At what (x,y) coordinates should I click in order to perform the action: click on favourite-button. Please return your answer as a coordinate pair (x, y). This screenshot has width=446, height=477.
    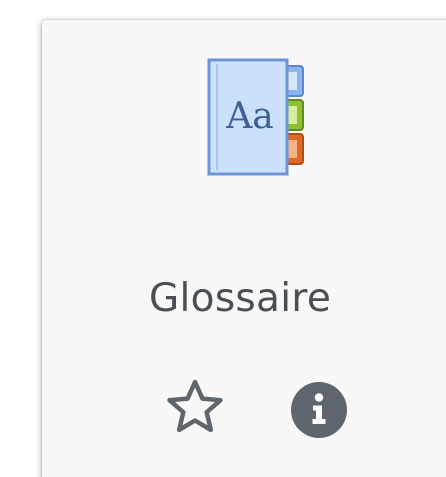
    Looking at the image, I should click on (195, 408).